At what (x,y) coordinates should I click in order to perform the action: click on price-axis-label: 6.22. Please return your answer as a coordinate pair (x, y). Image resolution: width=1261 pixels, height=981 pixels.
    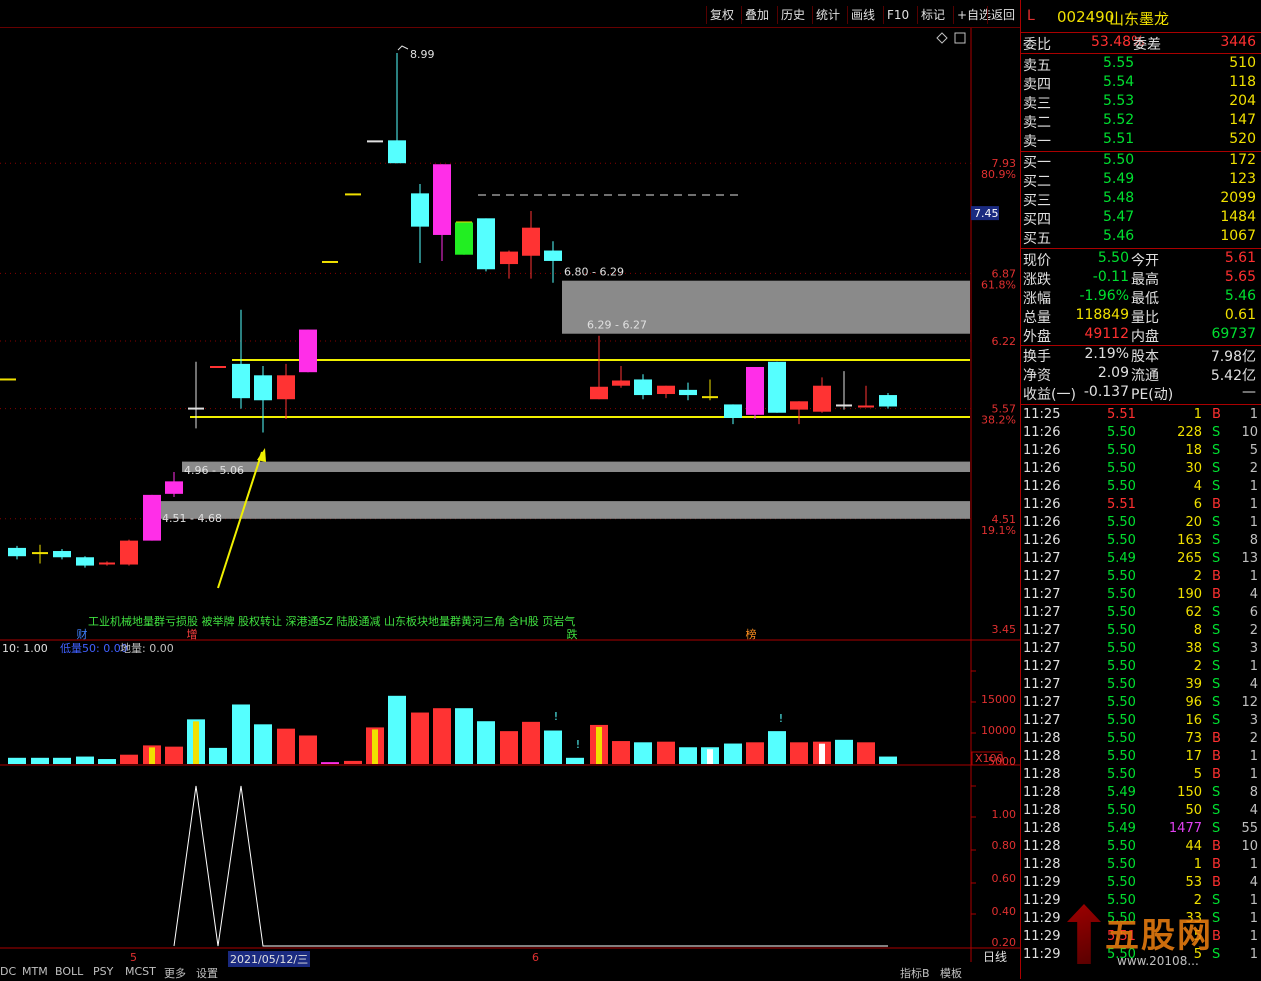
    Looking at the image, I should click on (1004, 341).